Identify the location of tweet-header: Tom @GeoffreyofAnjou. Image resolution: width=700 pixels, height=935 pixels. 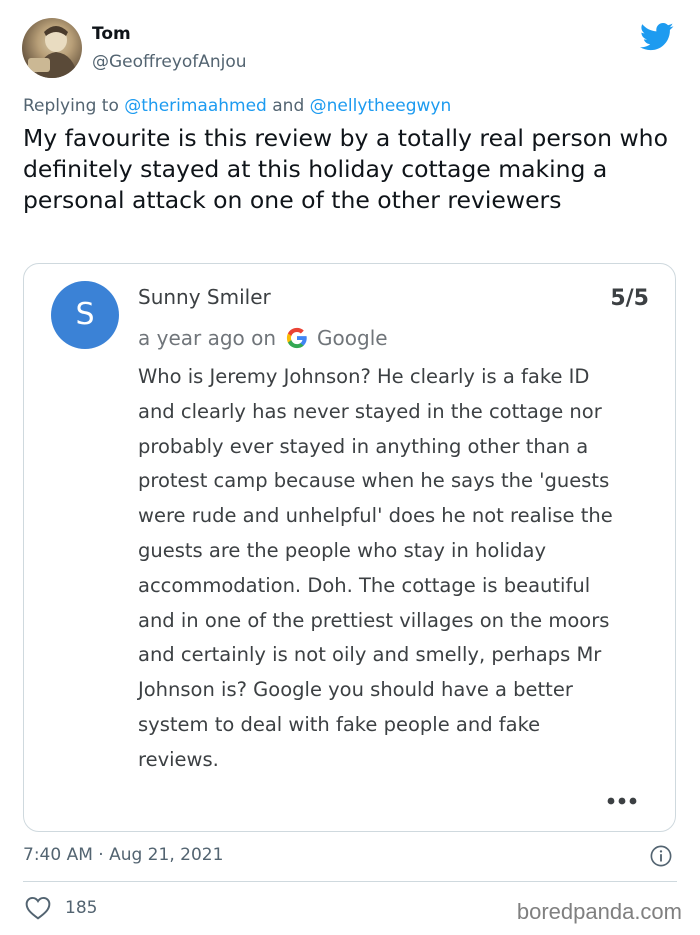
(351, 49).